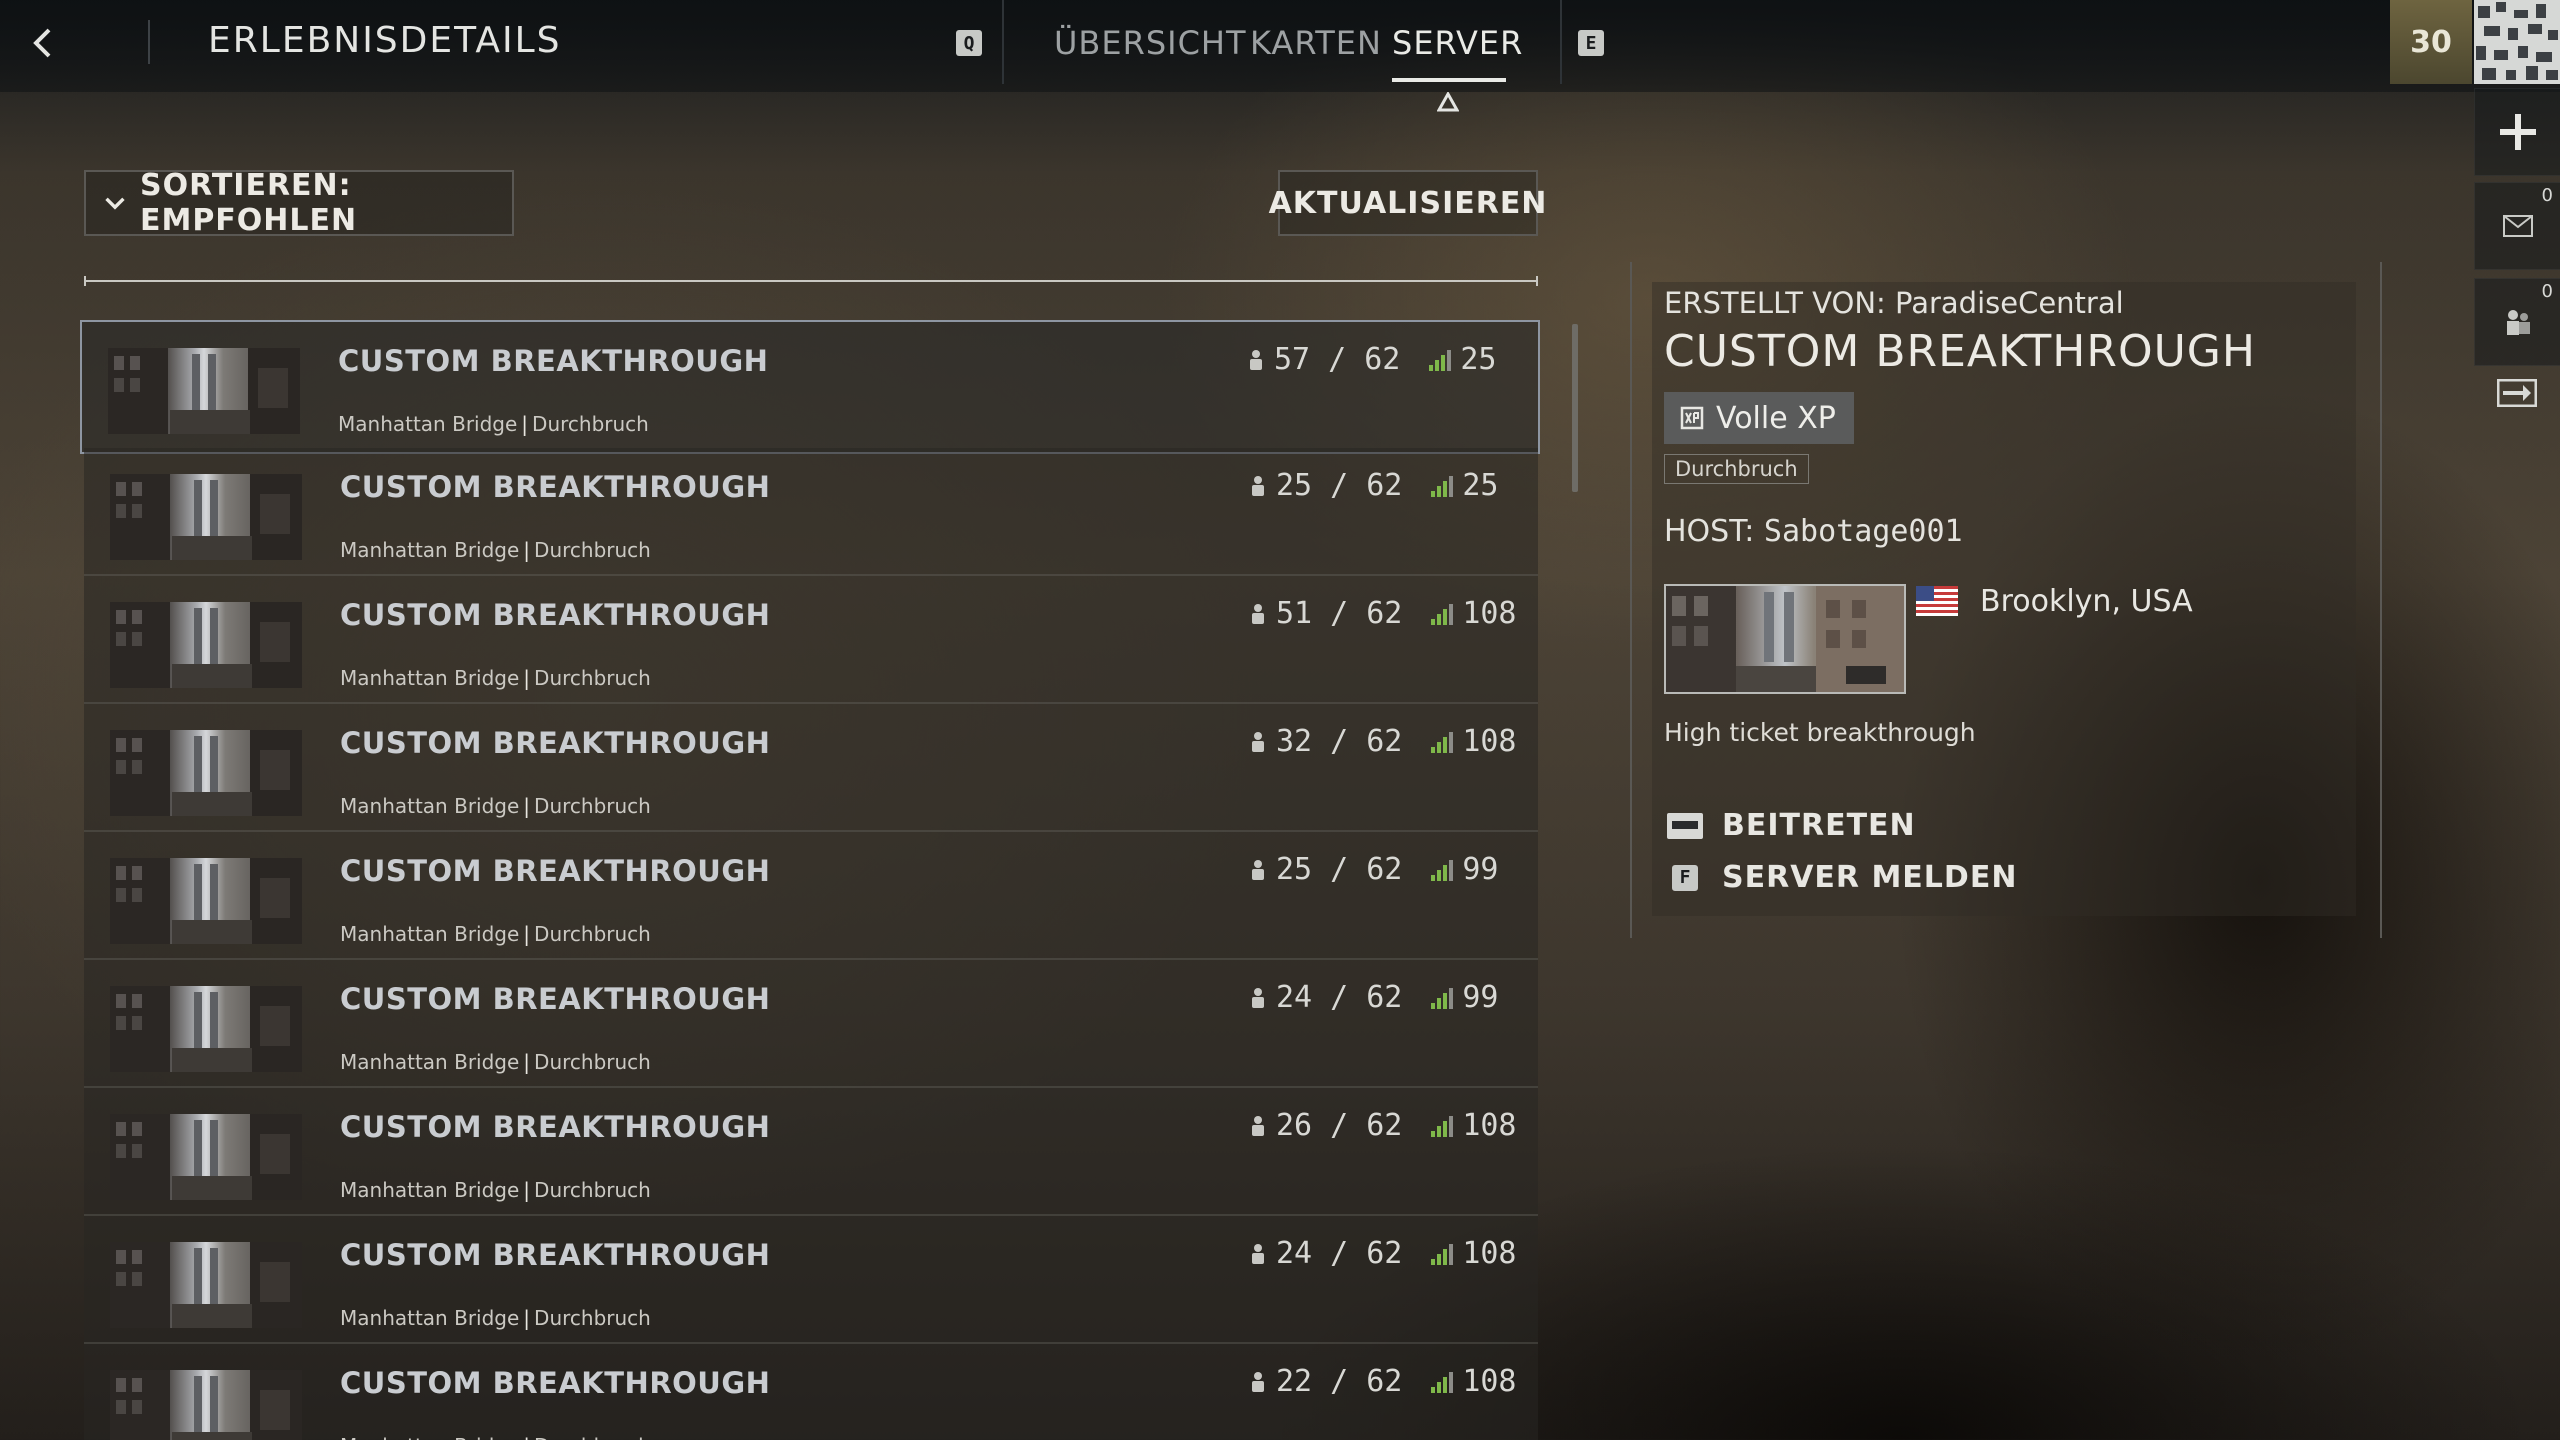 This screenshot has width=2560, height=1440. Describe the element at coordinates (1870, 877) in the screenshot. I see `report-label: SERVER MELDEN` at that location.